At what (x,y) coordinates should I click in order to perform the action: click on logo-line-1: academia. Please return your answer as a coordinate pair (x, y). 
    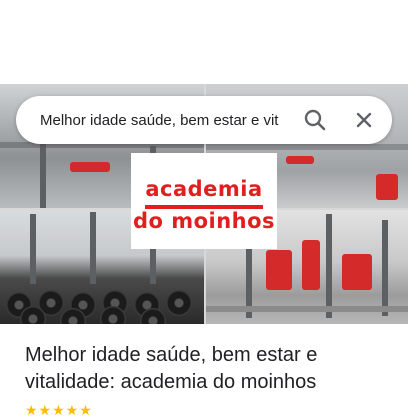
    Looking at the image, I should click on (204, 189).